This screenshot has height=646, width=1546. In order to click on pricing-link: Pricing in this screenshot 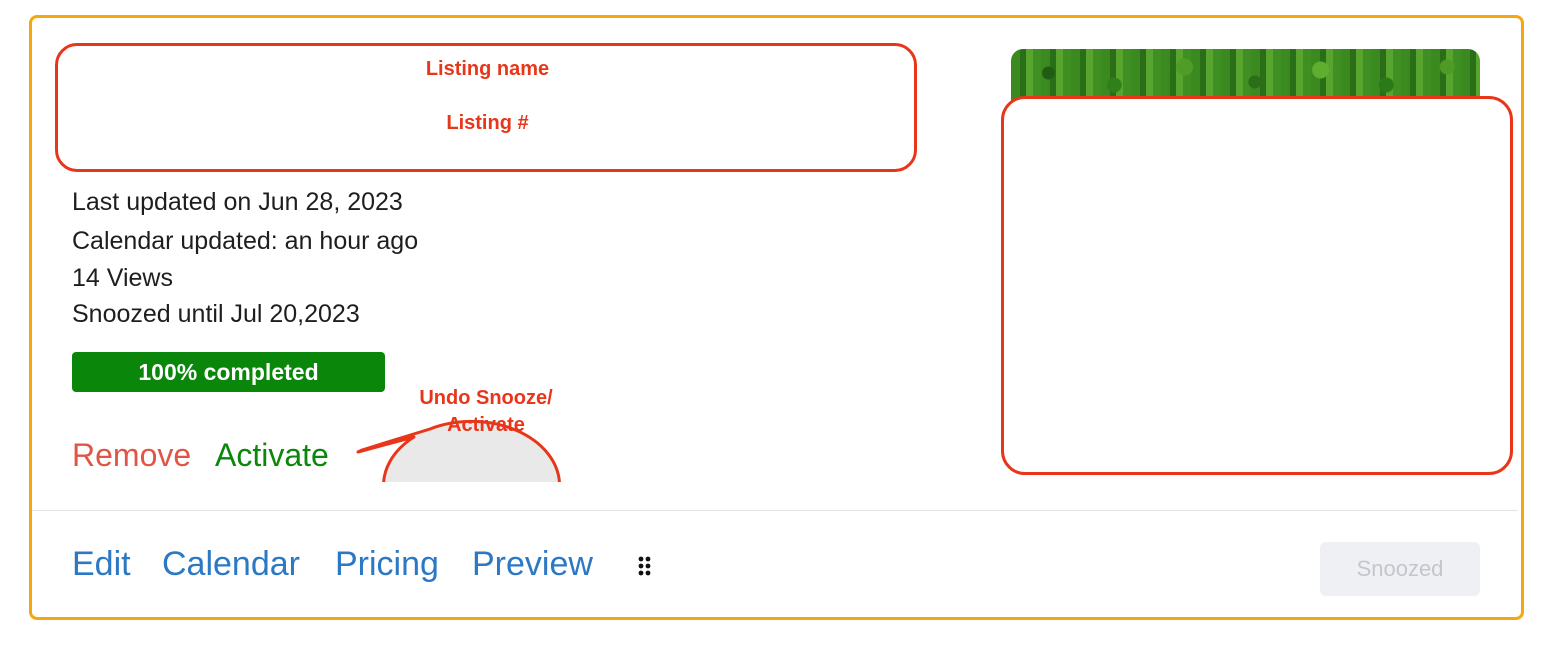, I will do `click(387, 564)`.